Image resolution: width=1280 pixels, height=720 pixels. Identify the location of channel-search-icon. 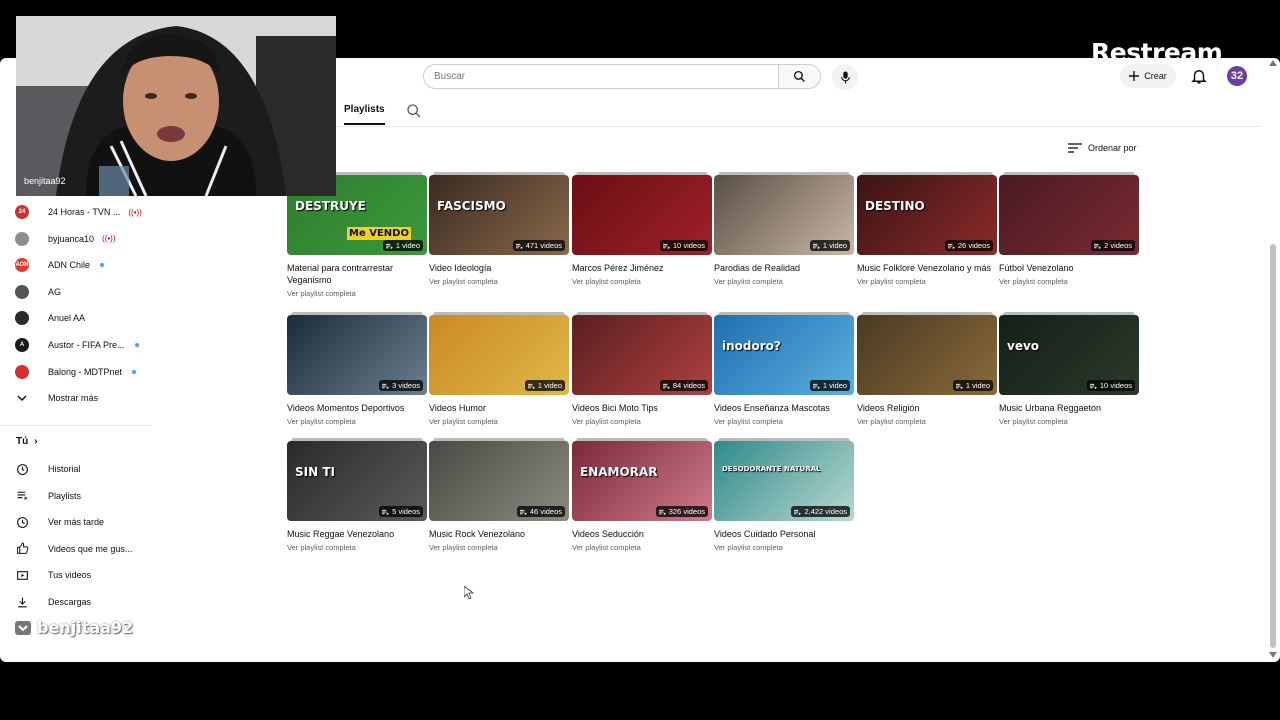
(414, 111).